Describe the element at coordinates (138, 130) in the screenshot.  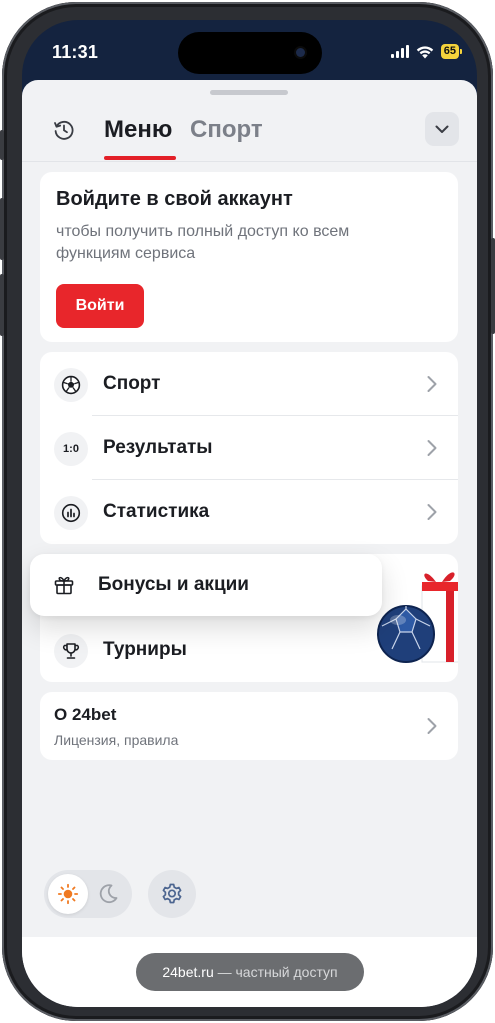
I see `tab-menu: Меню` at that location.